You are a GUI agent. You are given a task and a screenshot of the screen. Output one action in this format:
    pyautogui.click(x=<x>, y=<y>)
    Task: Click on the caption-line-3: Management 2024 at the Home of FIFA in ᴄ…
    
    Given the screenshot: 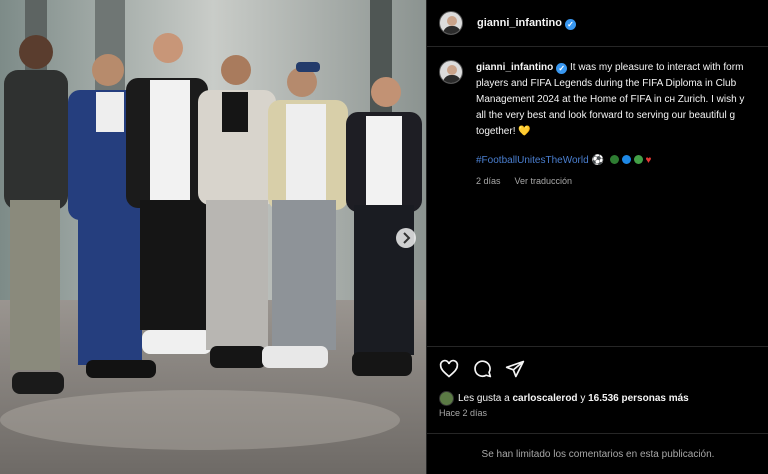 What is the action you would take?
    pyautogui.click(x=610, y=99)
    